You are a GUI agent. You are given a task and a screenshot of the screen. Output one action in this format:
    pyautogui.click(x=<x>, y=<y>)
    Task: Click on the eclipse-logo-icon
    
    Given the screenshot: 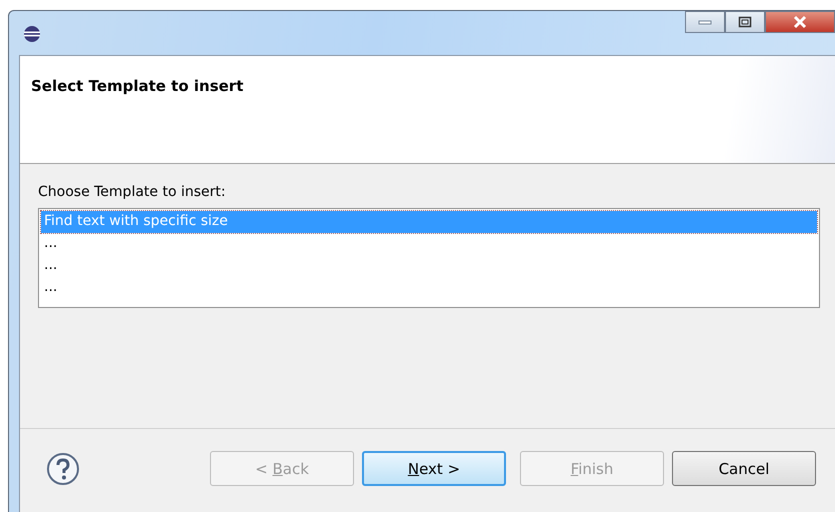 What is the action you would take?
    pyautogui.click(x=32, y=34)
    